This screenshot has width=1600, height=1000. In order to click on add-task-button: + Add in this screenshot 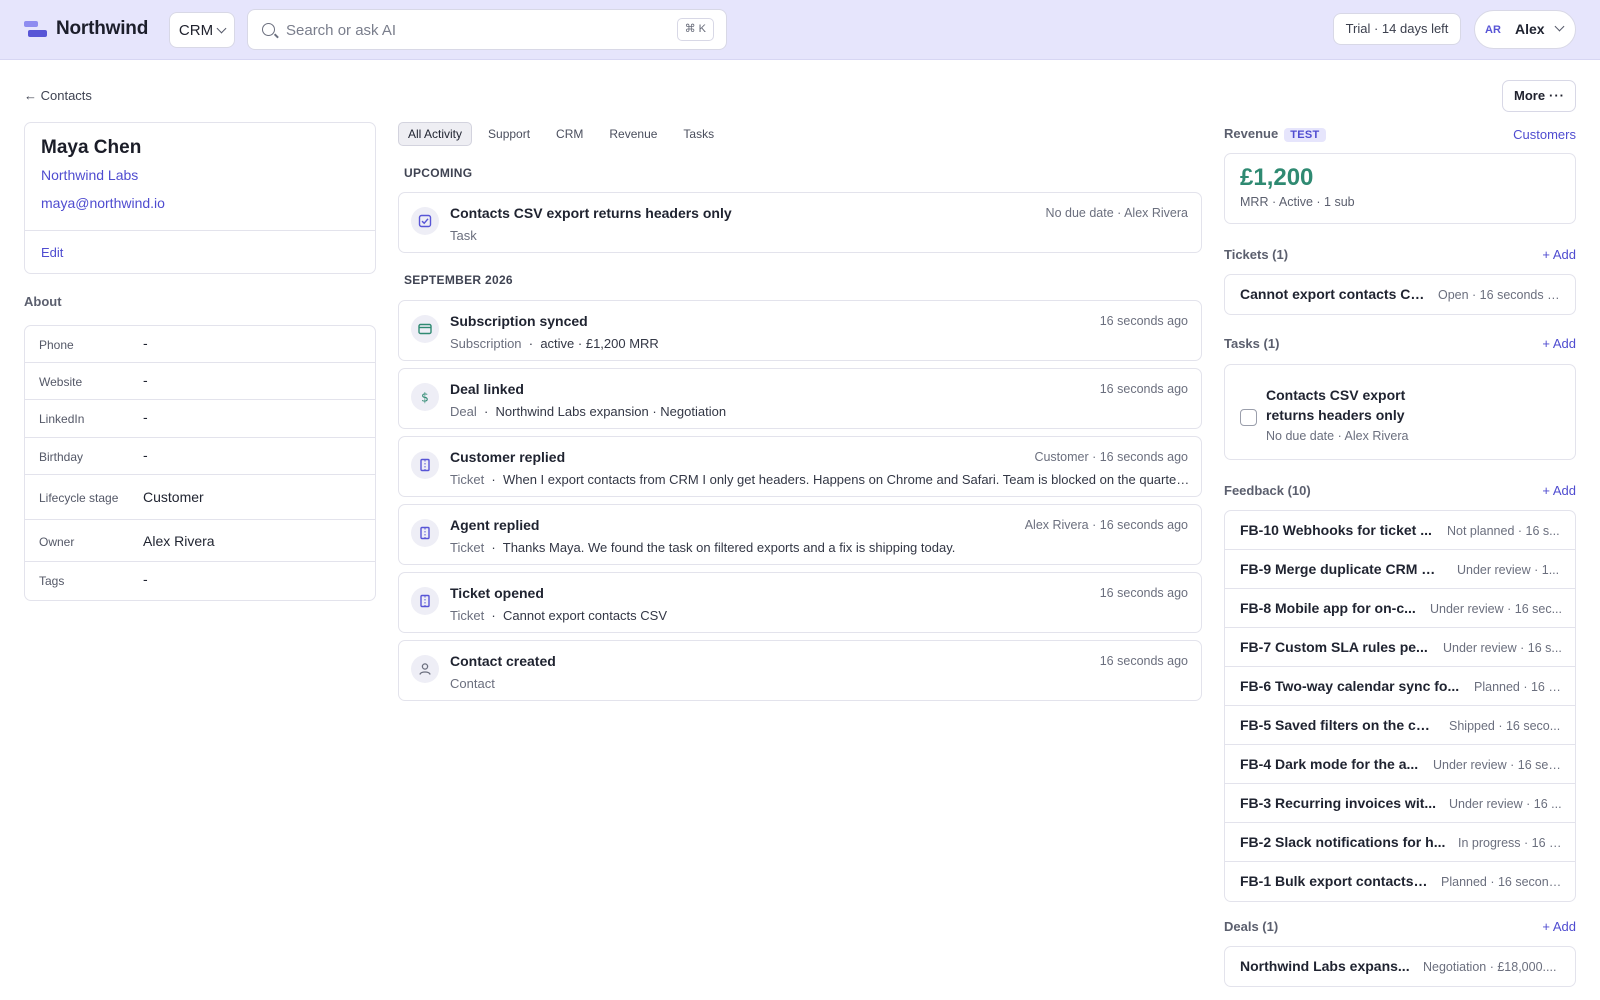, I will do `click(1559, 343)`.